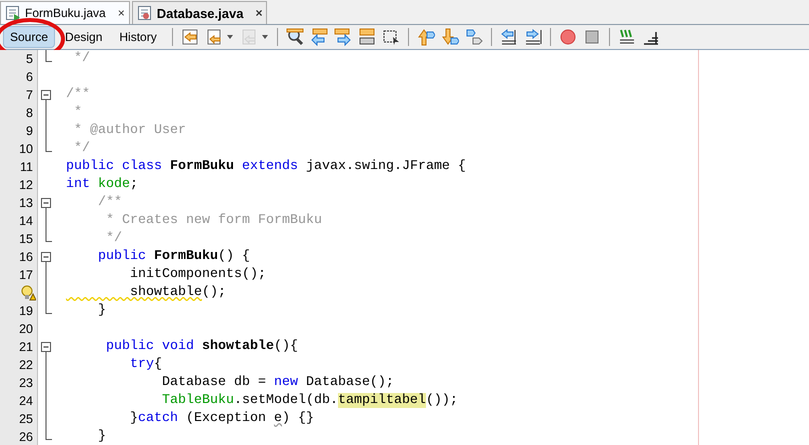 This screenshot has height=445, width=809. Describe the element at coordinates (26, 383) in the screenshot. I see `line-number: 23` at that location.